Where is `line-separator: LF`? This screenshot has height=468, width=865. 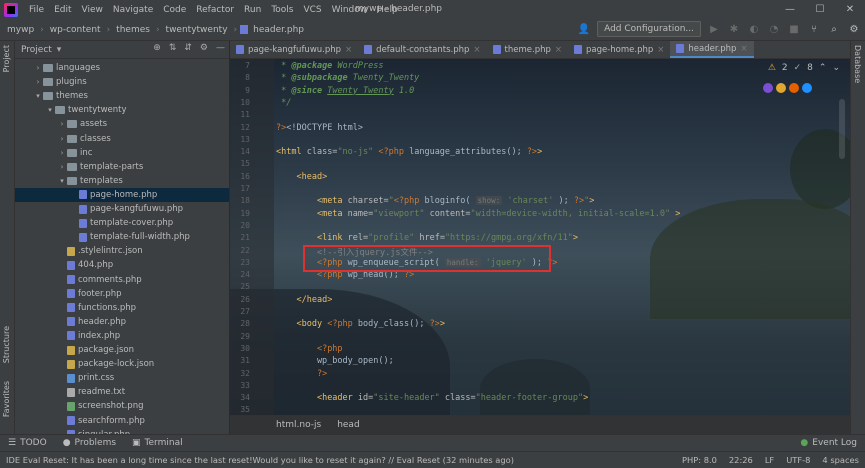 line-separator: LF is located at coordinates (769, 460).